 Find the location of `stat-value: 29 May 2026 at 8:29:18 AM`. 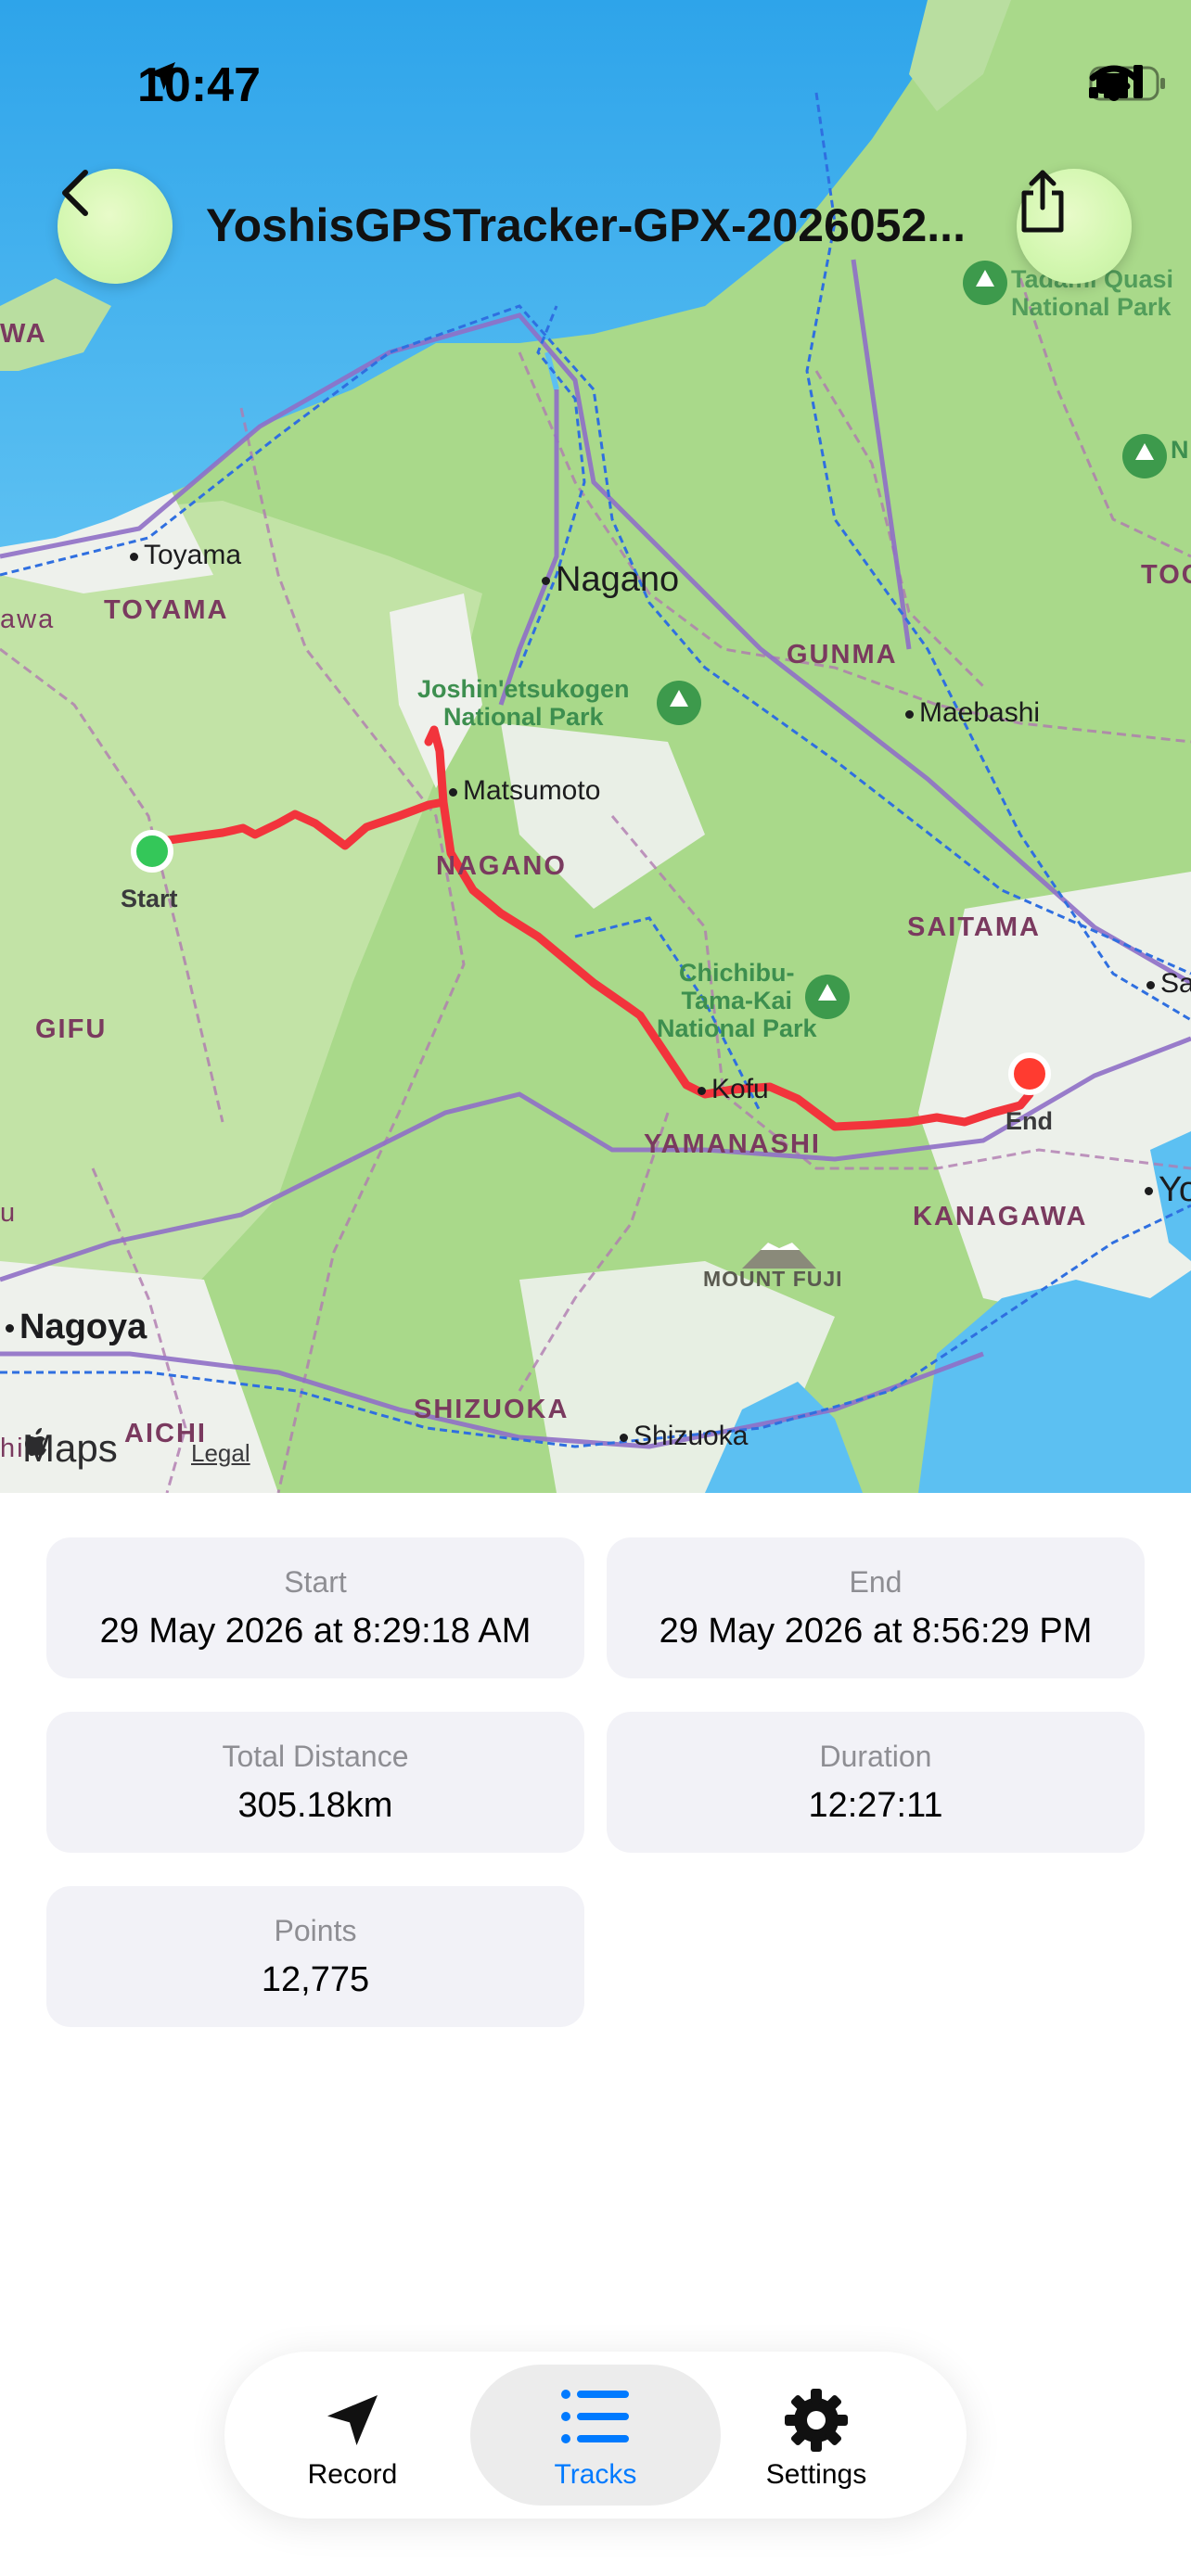

stat-value: 29 May 2026 at 8:29:18 AM is located at coordinates (315, 1632).